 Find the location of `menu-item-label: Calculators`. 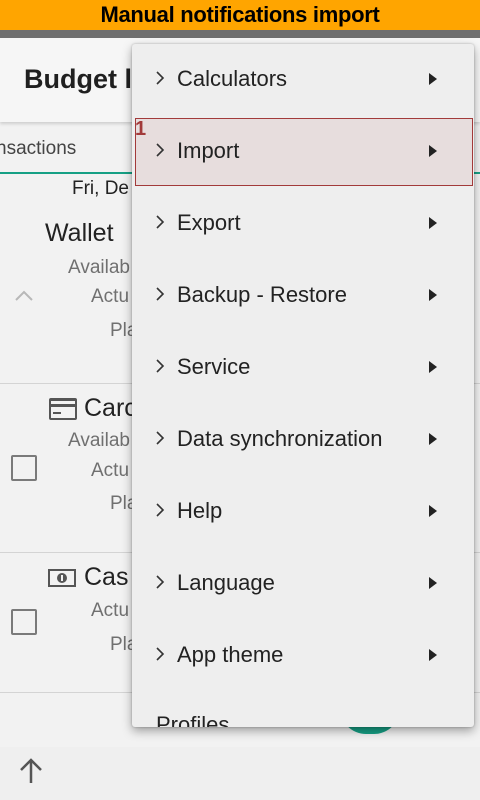

menu-item-label: Calculators is located at coordinates (232, 78).